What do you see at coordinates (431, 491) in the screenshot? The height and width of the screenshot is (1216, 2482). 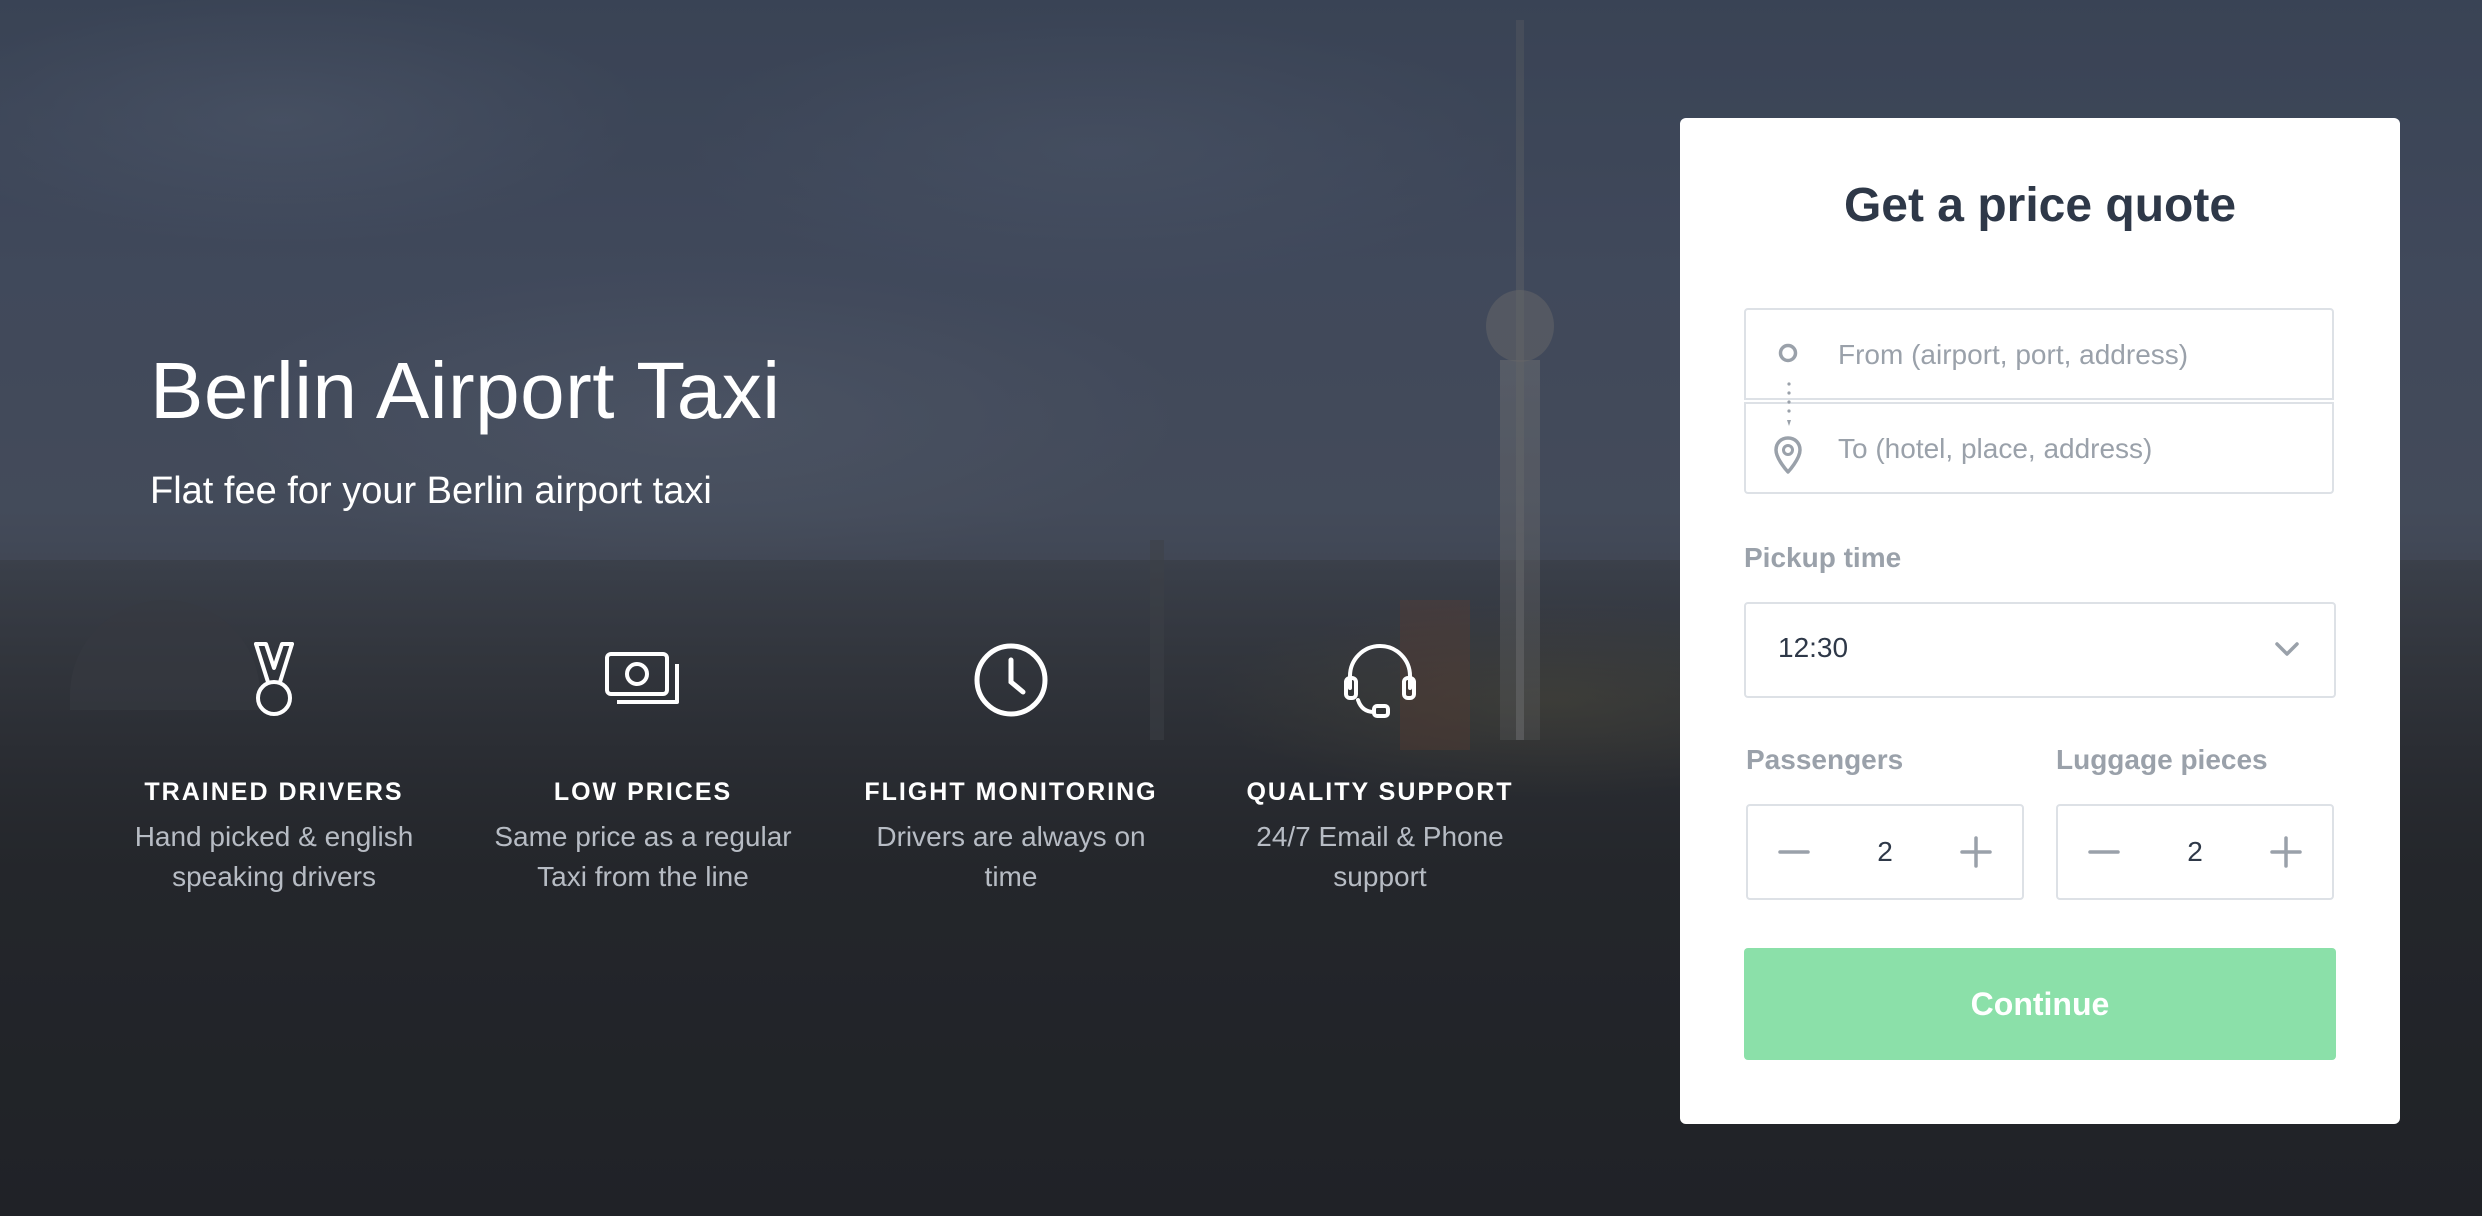 I see `page-subtitle: Flat fee for your Berlin airport taxi` at bounding box center [431, 491].